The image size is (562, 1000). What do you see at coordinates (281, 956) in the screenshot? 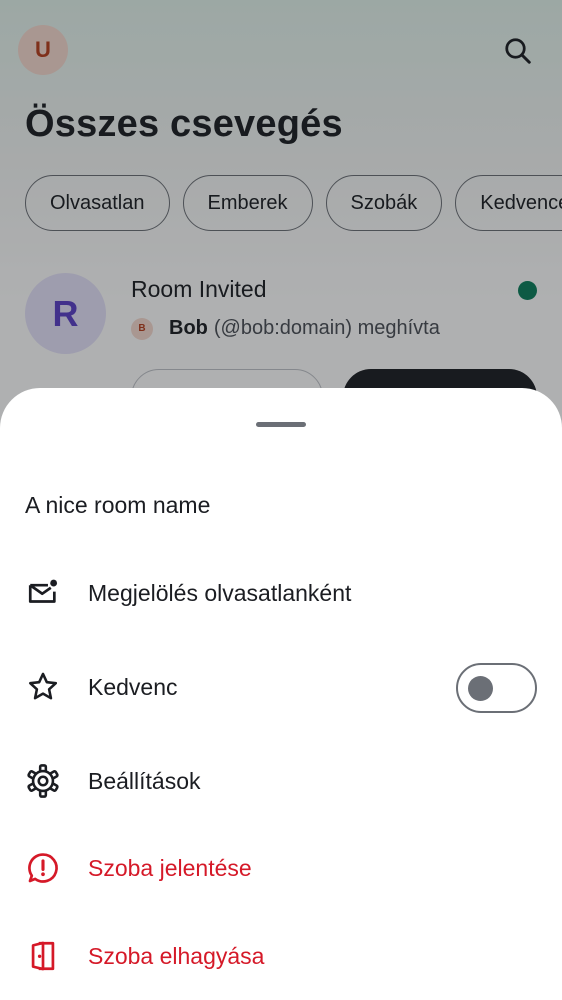
I see `menu-item-leave-room: Szoba elhagyása` at bounding box center [281, 956].